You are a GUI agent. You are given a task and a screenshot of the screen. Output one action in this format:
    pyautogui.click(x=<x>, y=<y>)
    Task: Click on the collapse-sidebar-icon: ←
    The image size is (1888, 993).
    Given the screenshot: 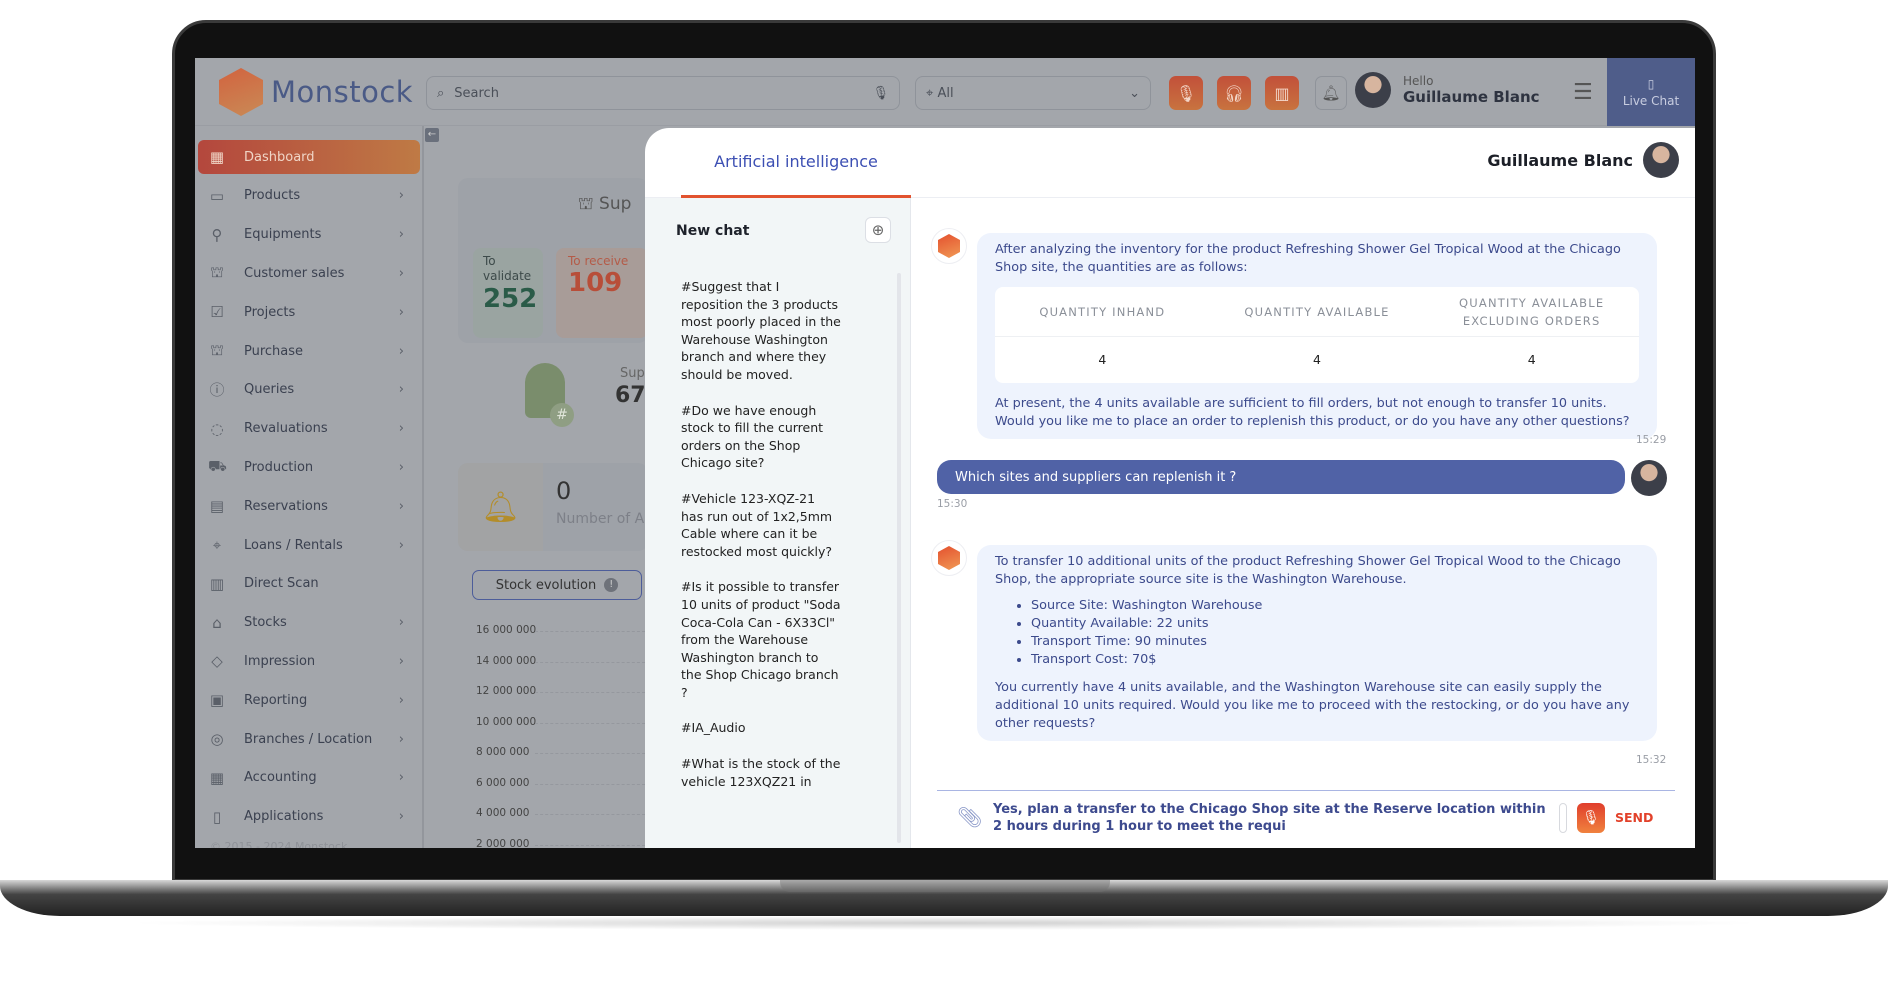 What is the action you would take?
    pyautogui.click(x=432, y=135)
    